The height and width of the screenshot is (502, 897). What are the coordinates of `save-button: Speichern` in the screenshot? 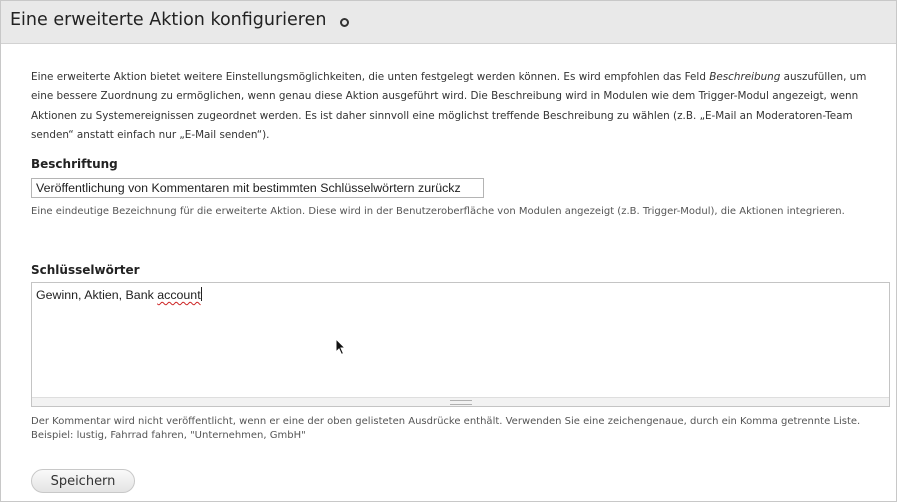 It's located at (83, 481).